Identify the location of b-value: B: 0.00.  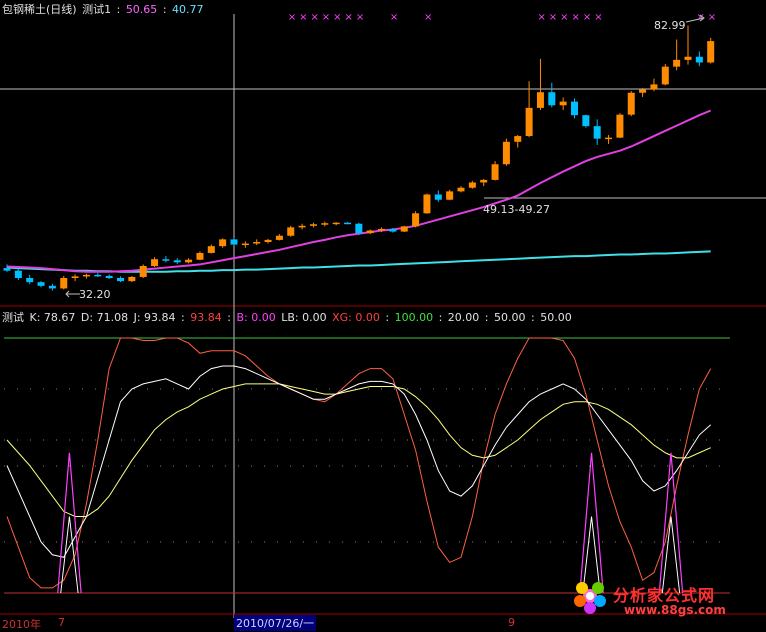
(256, 317).